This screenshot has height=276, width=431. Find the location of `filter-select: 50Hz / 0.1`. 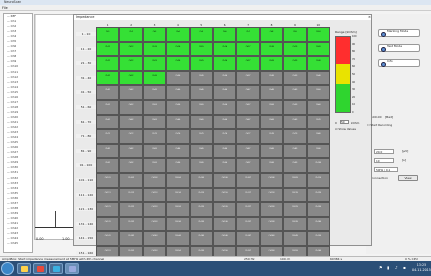

filter-select: 50Hz / 0.1 is located at coordinates (386, 169).